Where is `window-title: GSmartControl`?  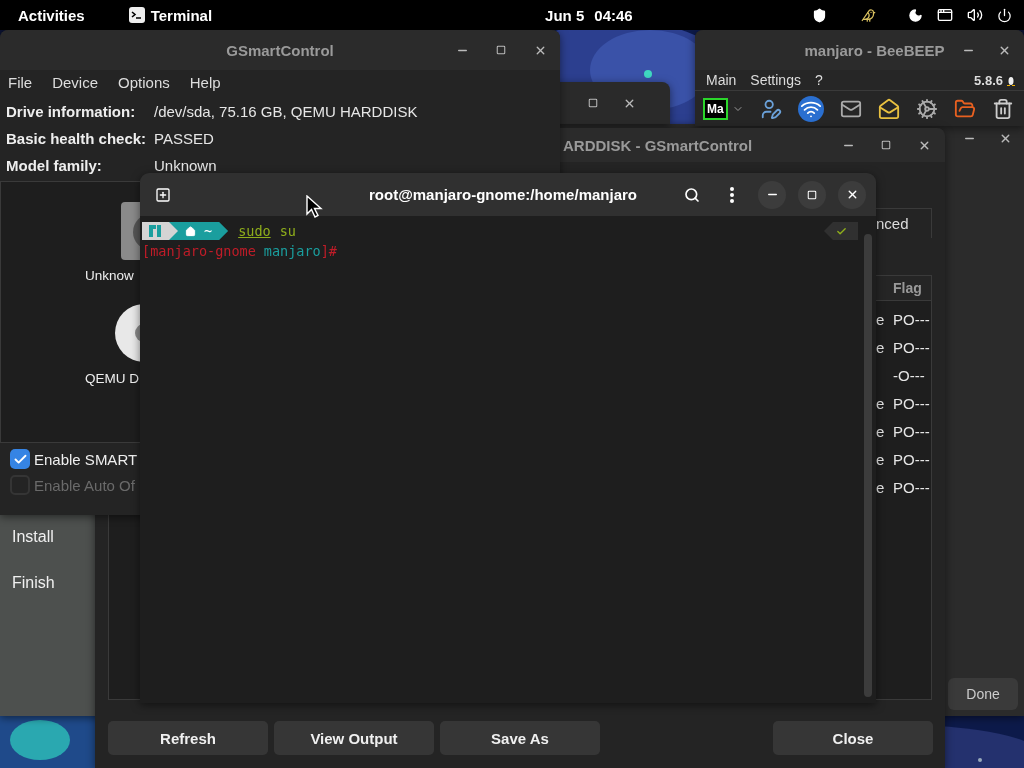 window-title: GSmartControl is located at coordinates (280, 50).